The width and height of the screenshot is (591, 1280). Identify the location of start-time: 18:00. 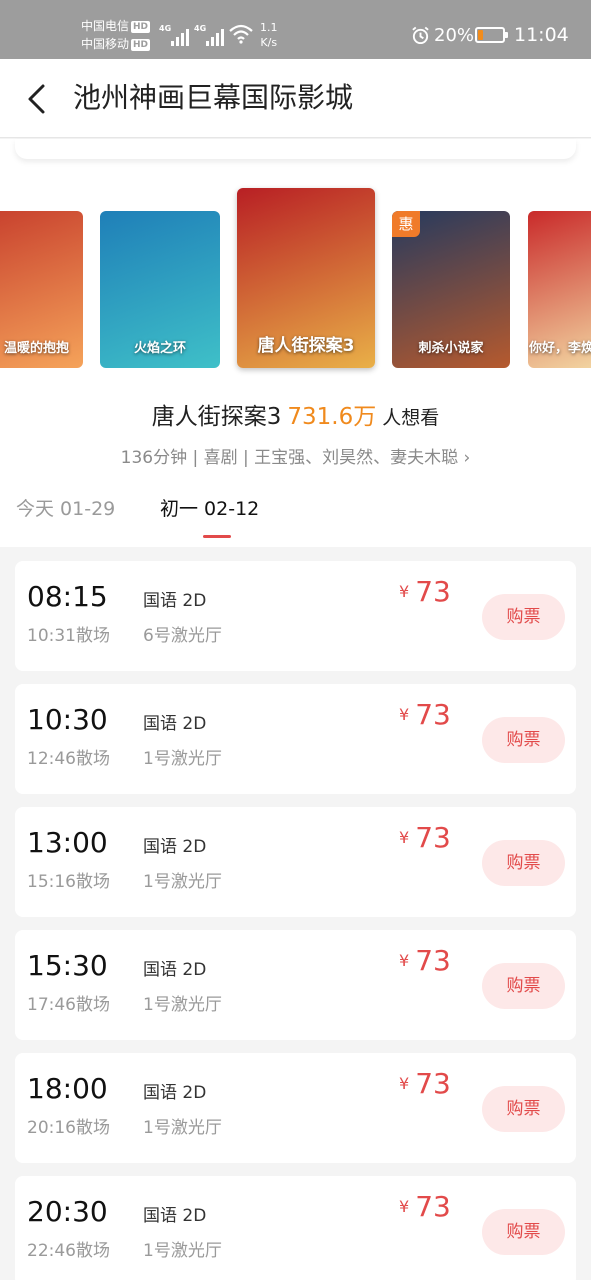
(67, 1088).